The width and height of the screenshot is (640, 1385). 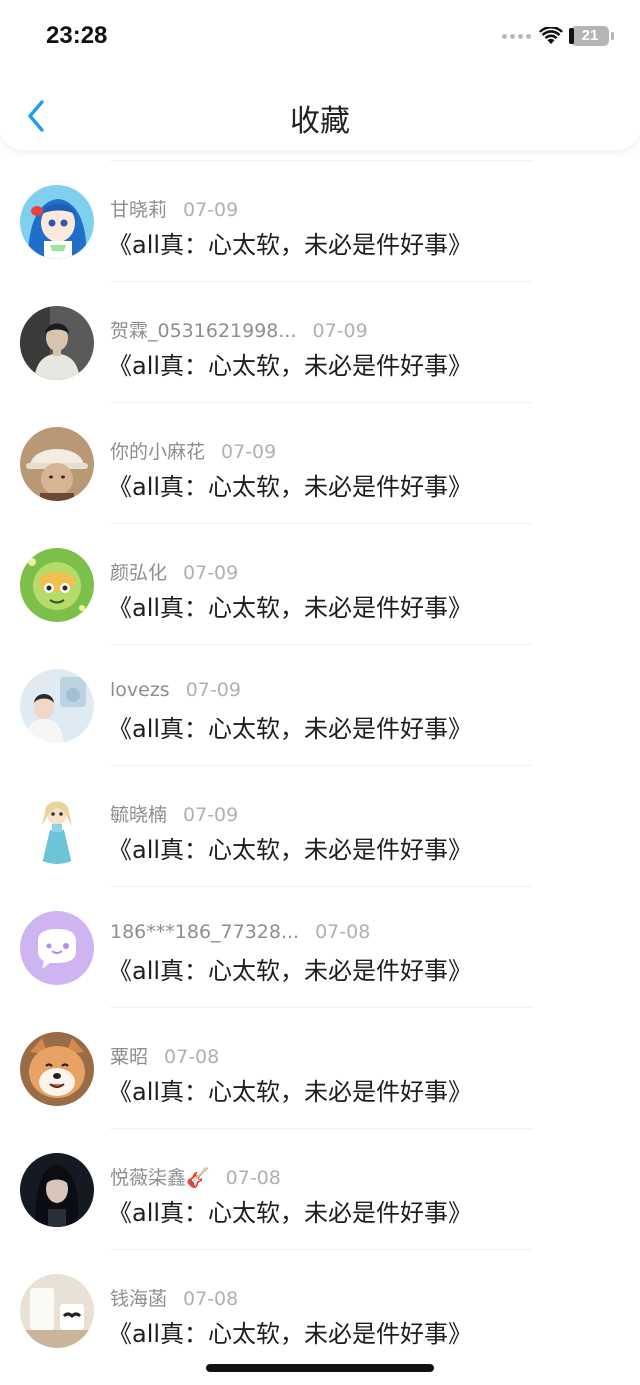 I want to click on item-meta: 你的小麻花 07-09, so click(x=193, y=450).